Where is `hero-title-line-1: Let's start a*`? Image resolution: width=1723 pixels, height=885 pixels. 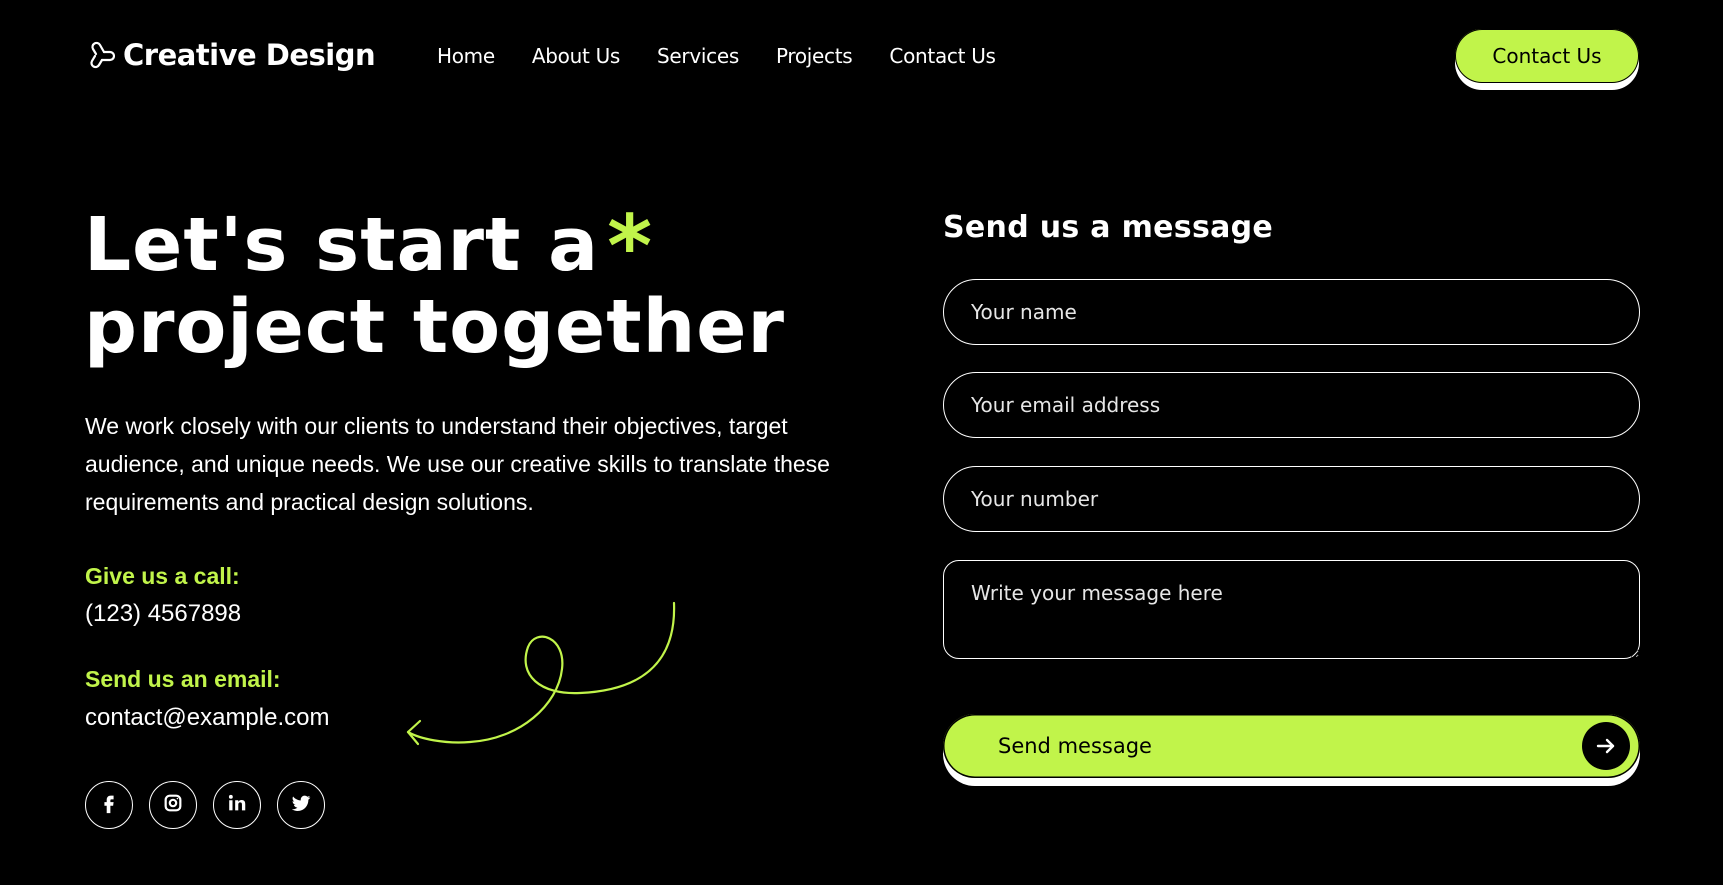 hero-title-line-1: Let's start a* is located at coordinates (464, 247).